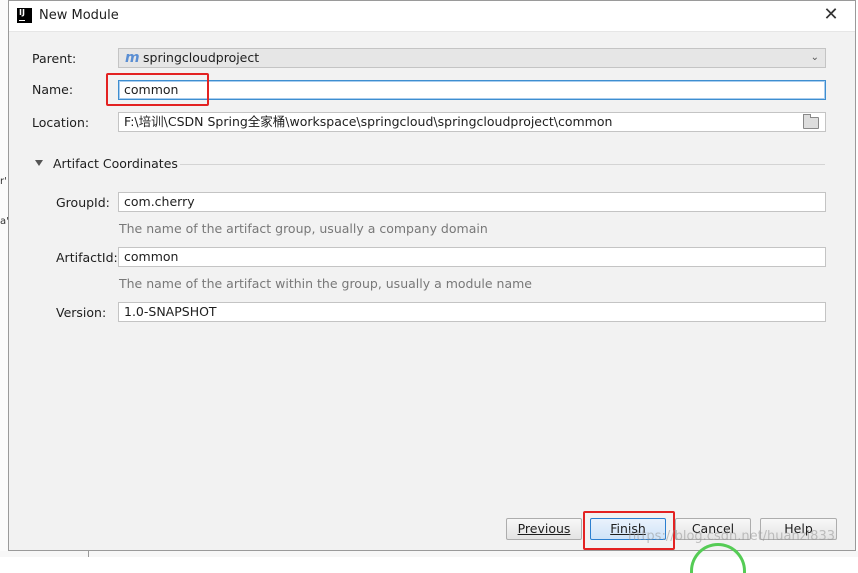 Image resolution: width=858 pixels, height=573 pixels. Describe the element at coordinates (472, 202) in the screenshot. I see `groupid-input: com.cherry` at that location.